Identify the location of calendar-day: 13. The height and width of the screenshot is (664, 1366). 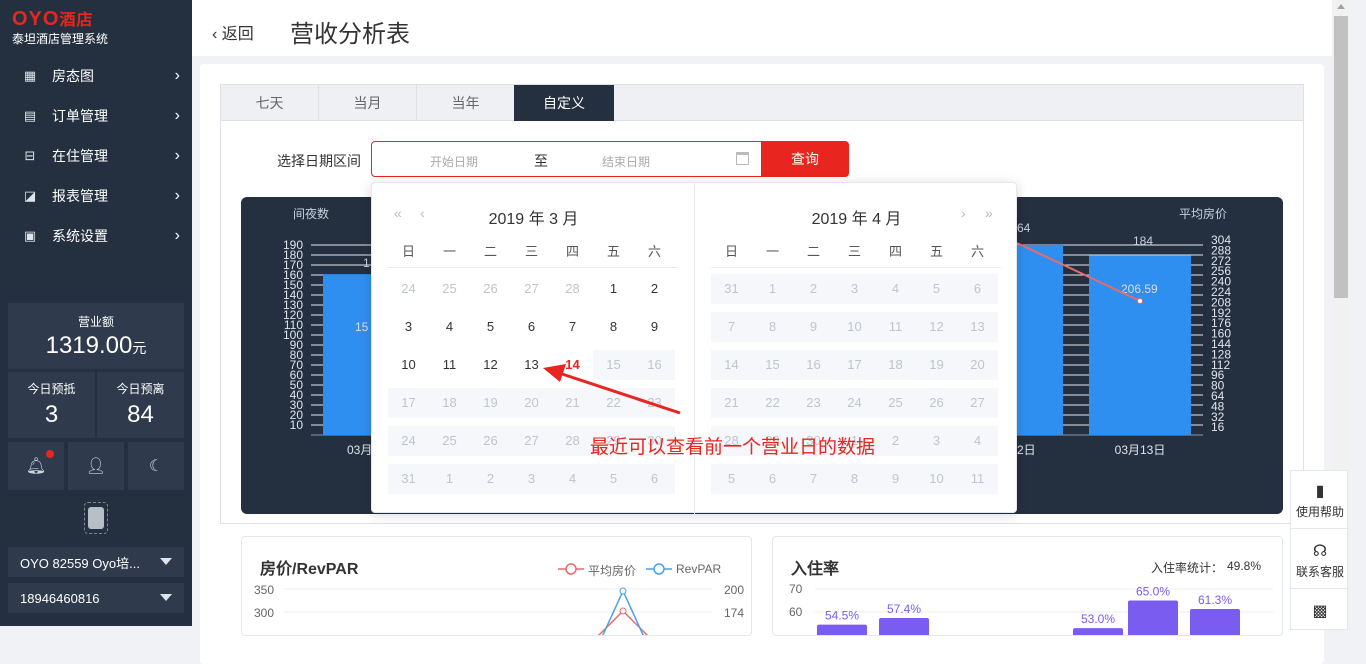
(531, 365).